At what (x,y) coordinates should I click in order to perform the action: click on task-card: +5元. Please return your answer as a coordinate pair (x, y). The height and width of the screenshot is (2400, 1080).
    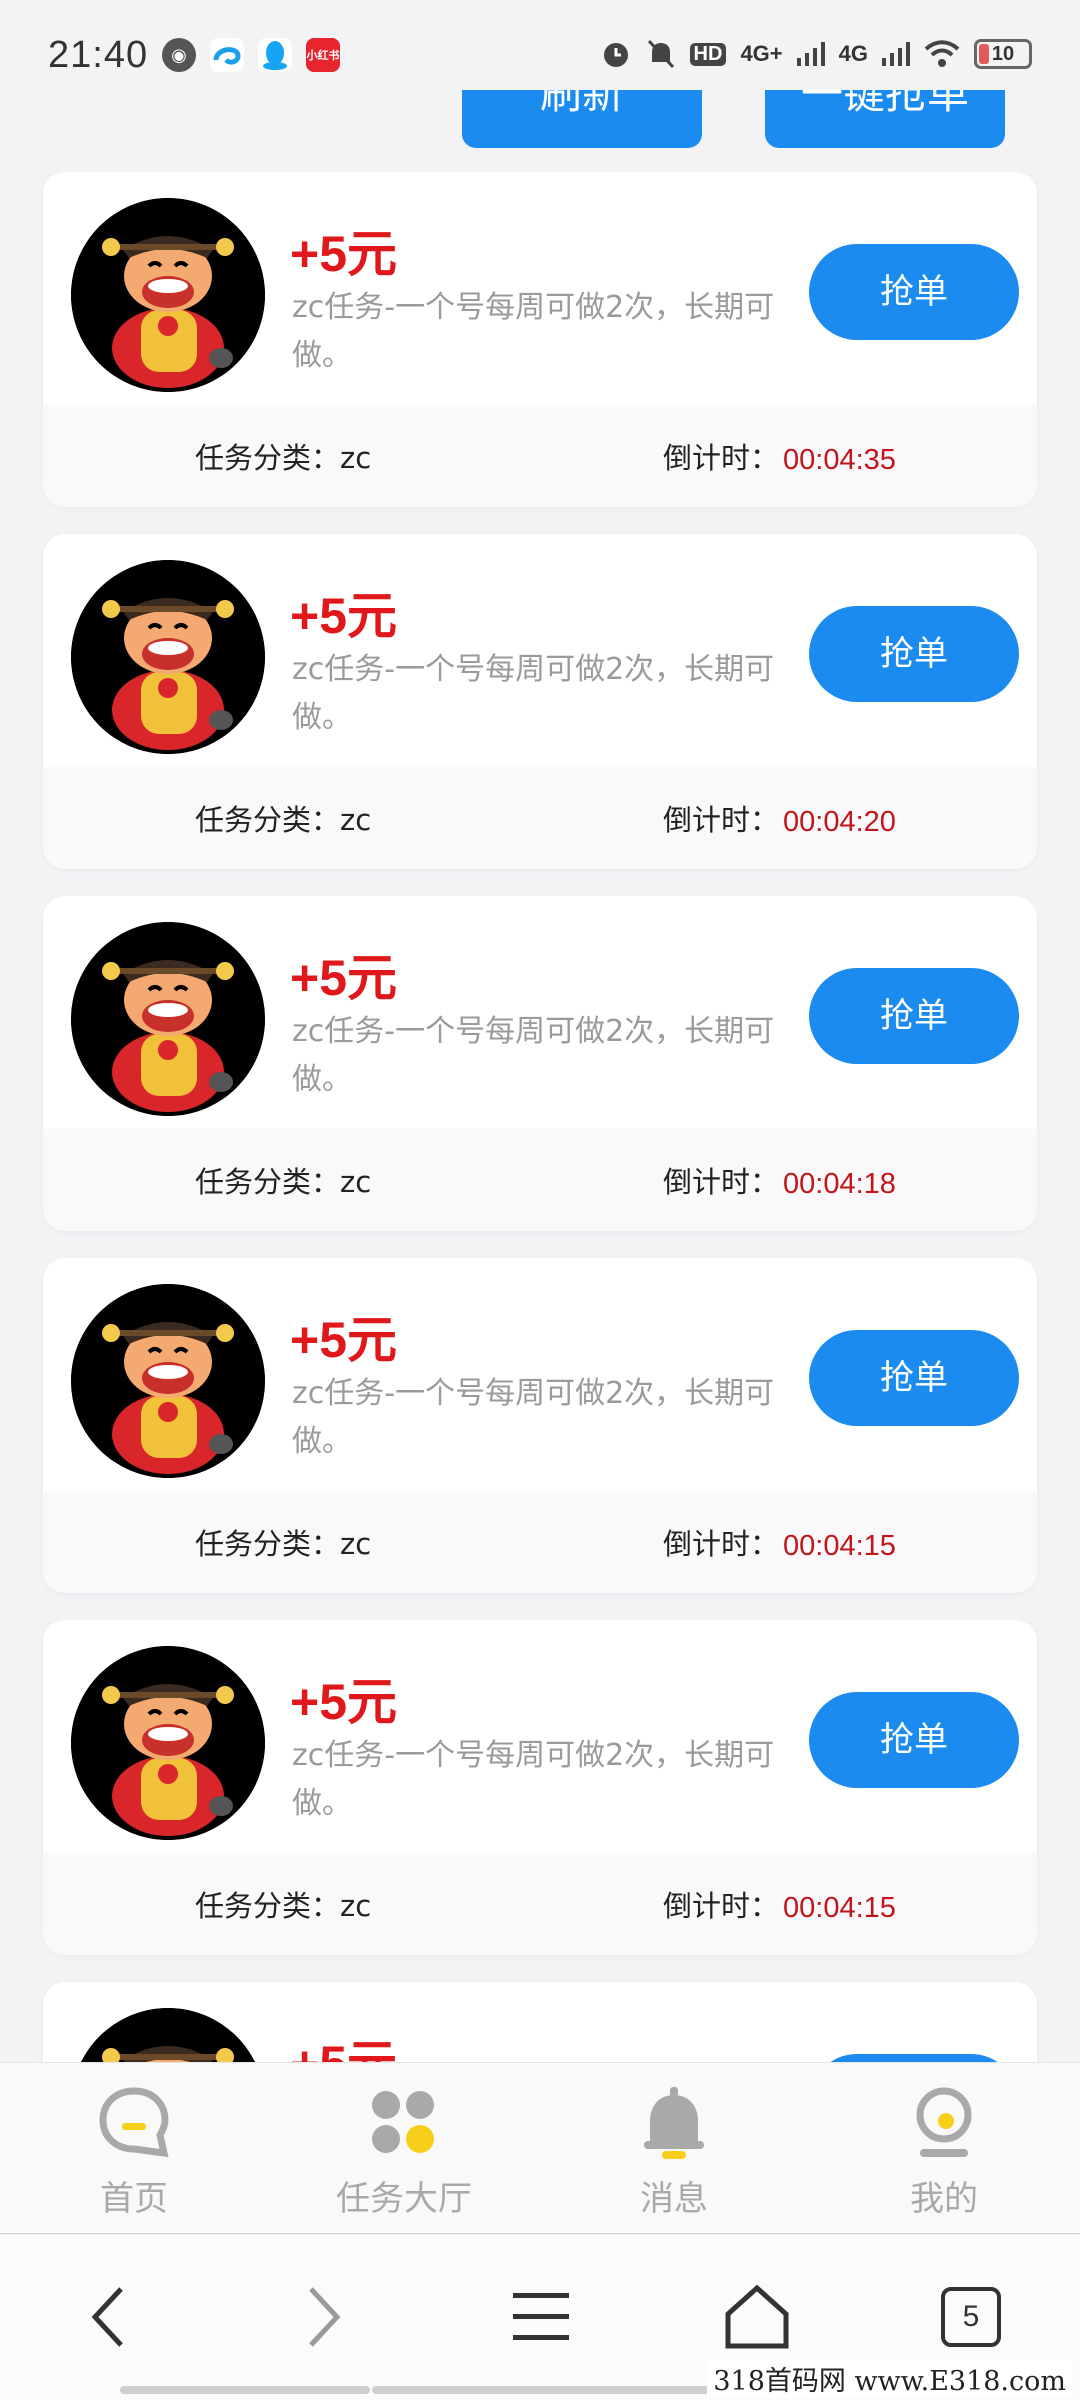
    Looking at the image, I should click on (540, 2022).